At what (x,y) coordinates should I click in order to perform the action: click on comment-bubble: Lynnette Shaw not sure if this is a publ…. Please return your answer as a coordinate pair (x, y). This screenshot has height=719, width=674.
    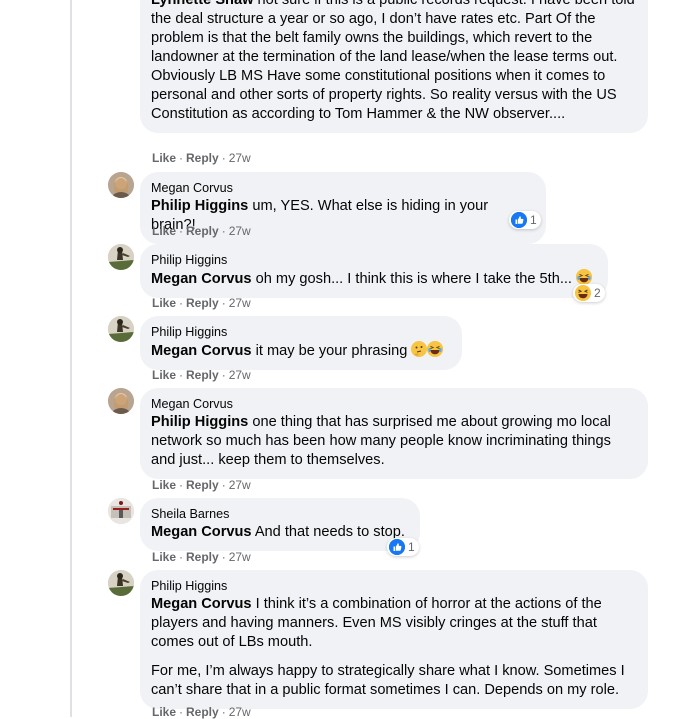
    Looking at the image, I should click on (394, 66).